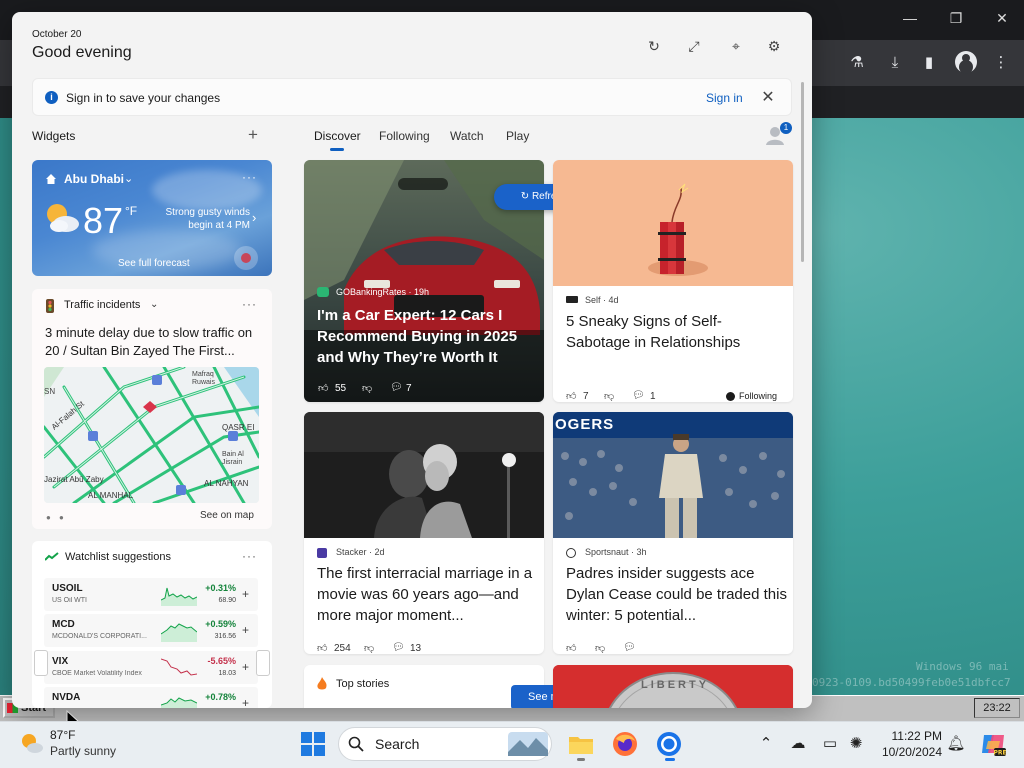 This screenshot has width=1024, height=768. I want to click on firefox-icon, so click(625, 744).